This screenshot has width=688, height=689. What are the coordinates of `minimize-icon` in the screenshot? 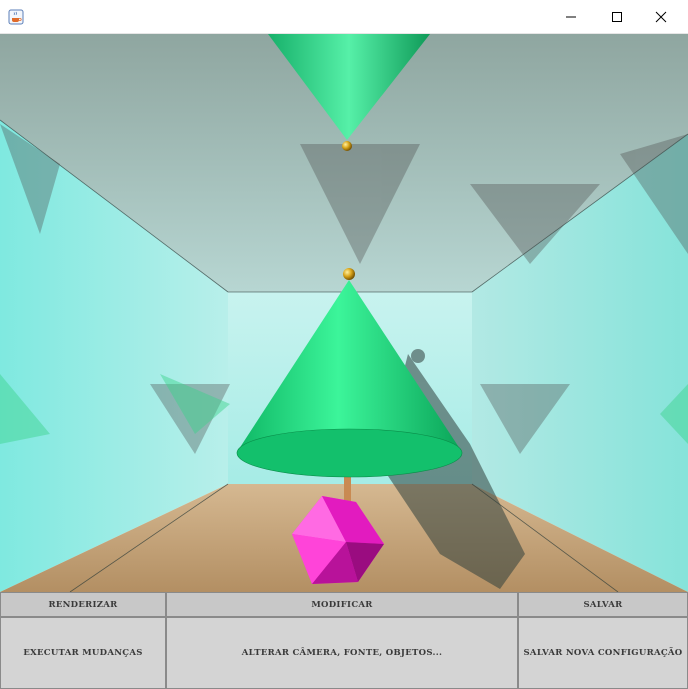 It's located at (571, 16).